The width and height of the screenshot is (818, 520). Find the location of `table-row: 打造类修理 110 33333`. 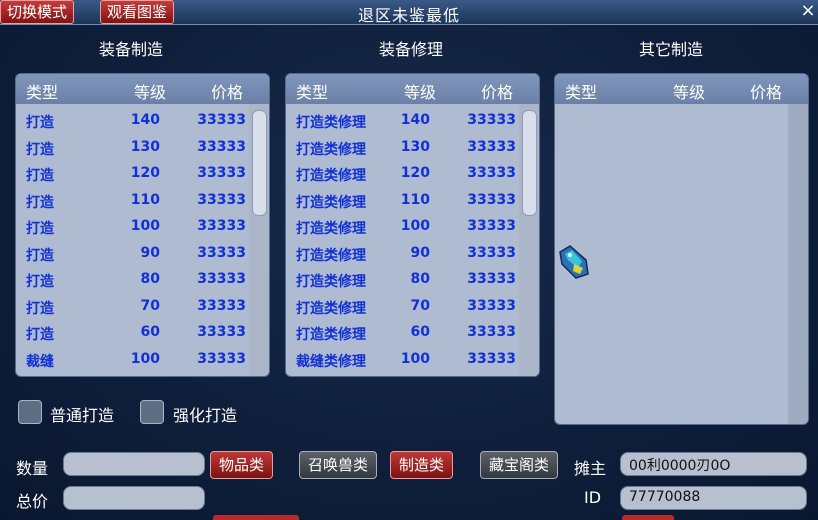

table-row: 打造类修理 110 33333 is located at coordinates (412, 201).